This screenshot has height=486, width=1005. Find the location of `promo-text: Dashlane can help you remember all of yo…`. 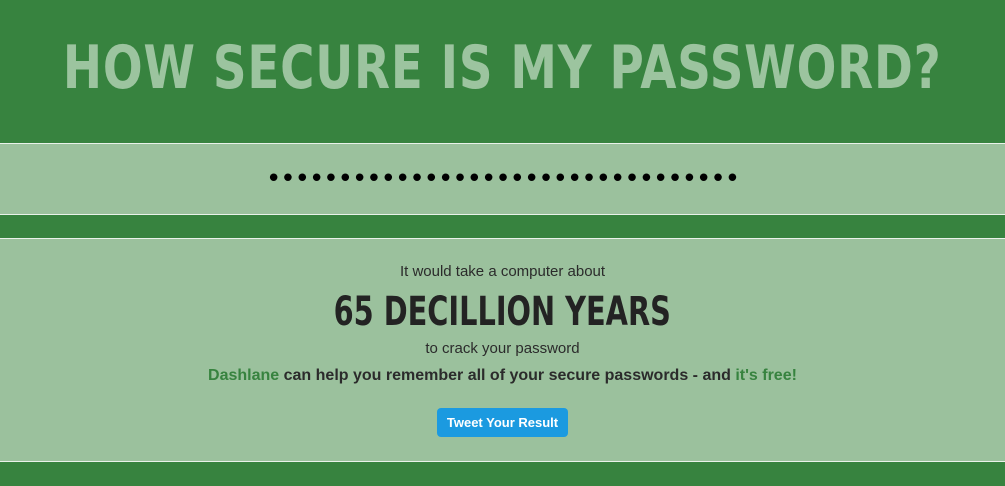

promo-text: Dashlane can help you remember all of yo… is located at coordinates (502, 376).